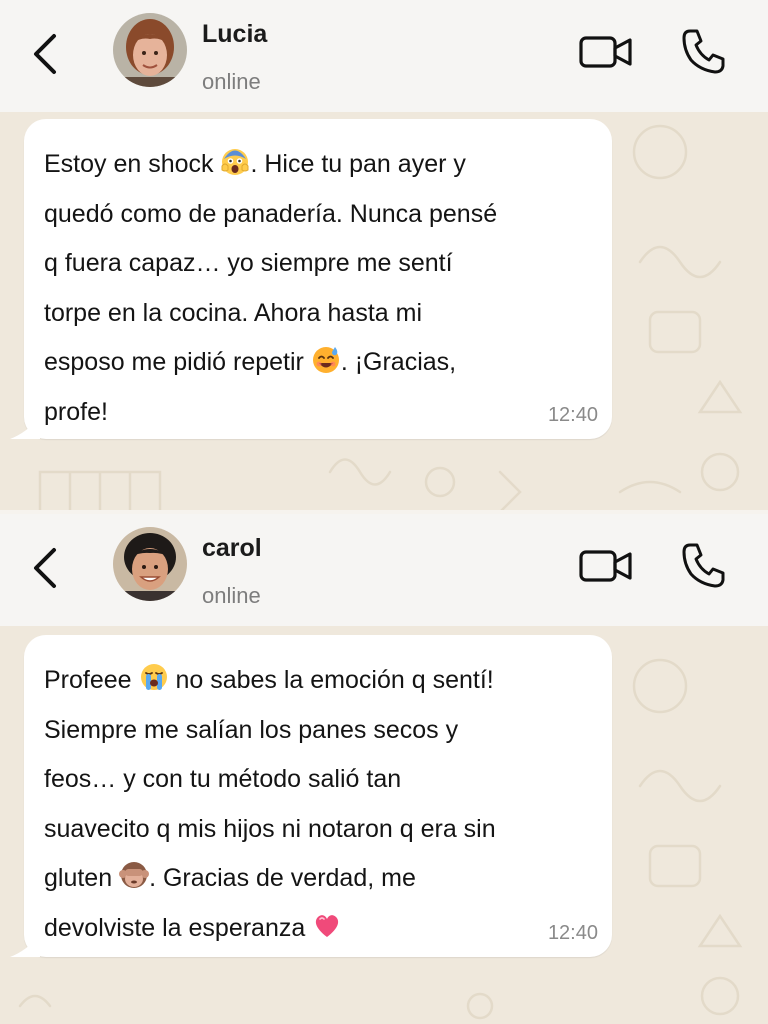 The image size is (768, 1024). I want to click on screaming-face-emoji, so click(235, 161).